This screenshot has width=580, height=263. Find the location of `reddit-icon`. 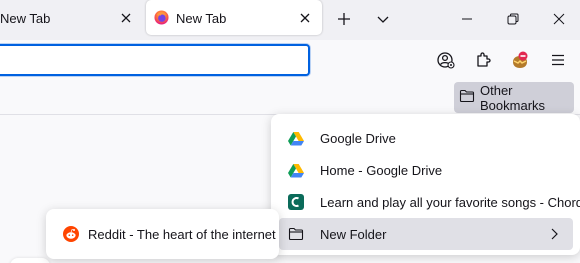

reddit-icon is located at coordinates (71, 234).